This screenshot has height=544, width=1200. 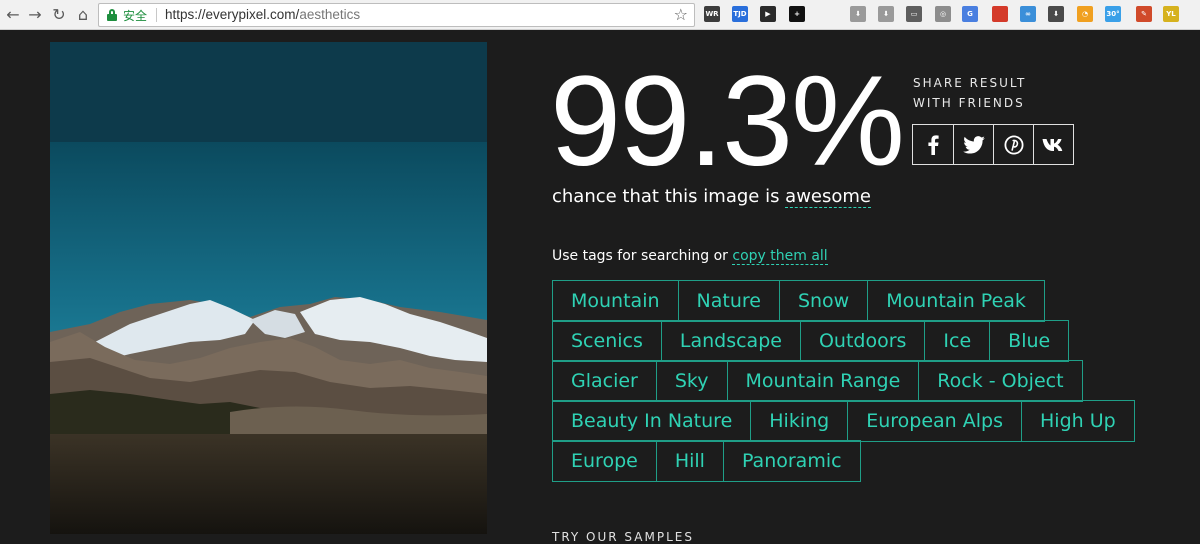 I want to click on tag-row: Mountain Nature Snow Mountain Peak, so click(x=852, y=301).